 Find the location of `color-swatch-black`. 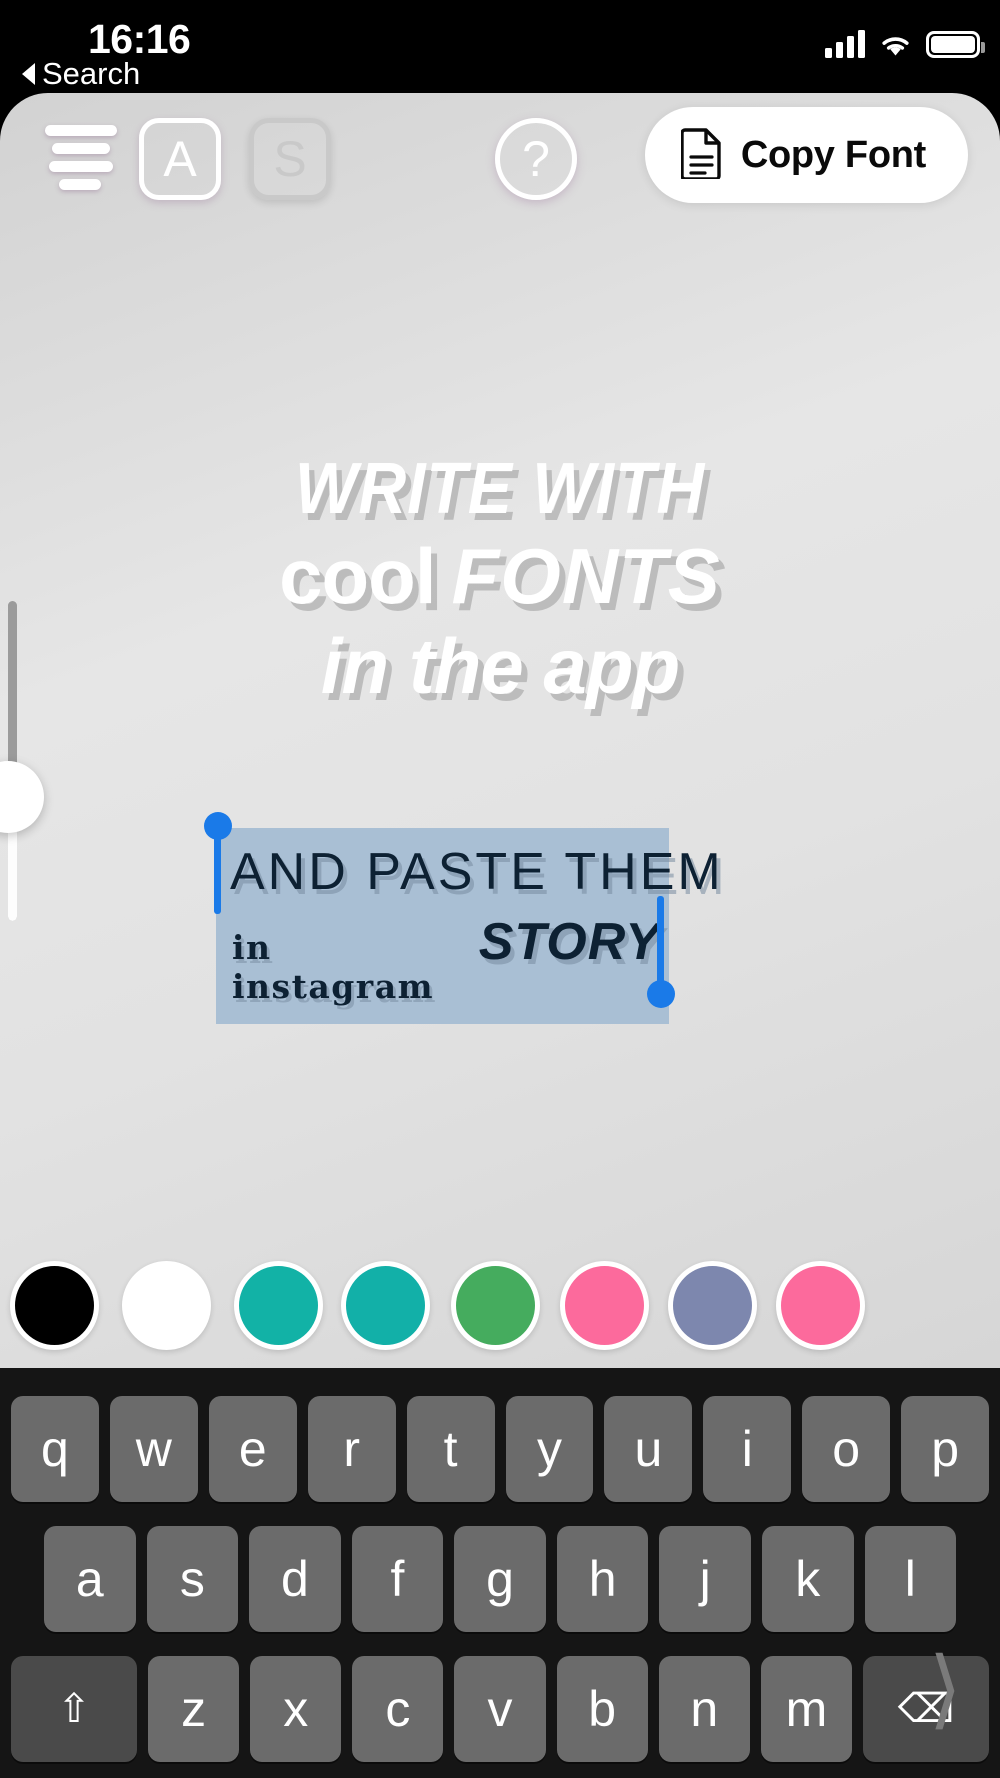

color-swatch-black is located at coordinates (54, 1305).